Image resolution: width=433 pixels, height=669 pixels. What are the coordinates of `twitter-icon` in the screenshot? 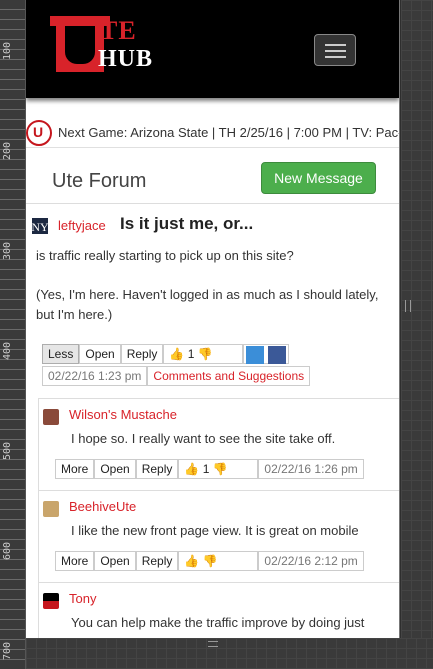 It's located at (255, 354).